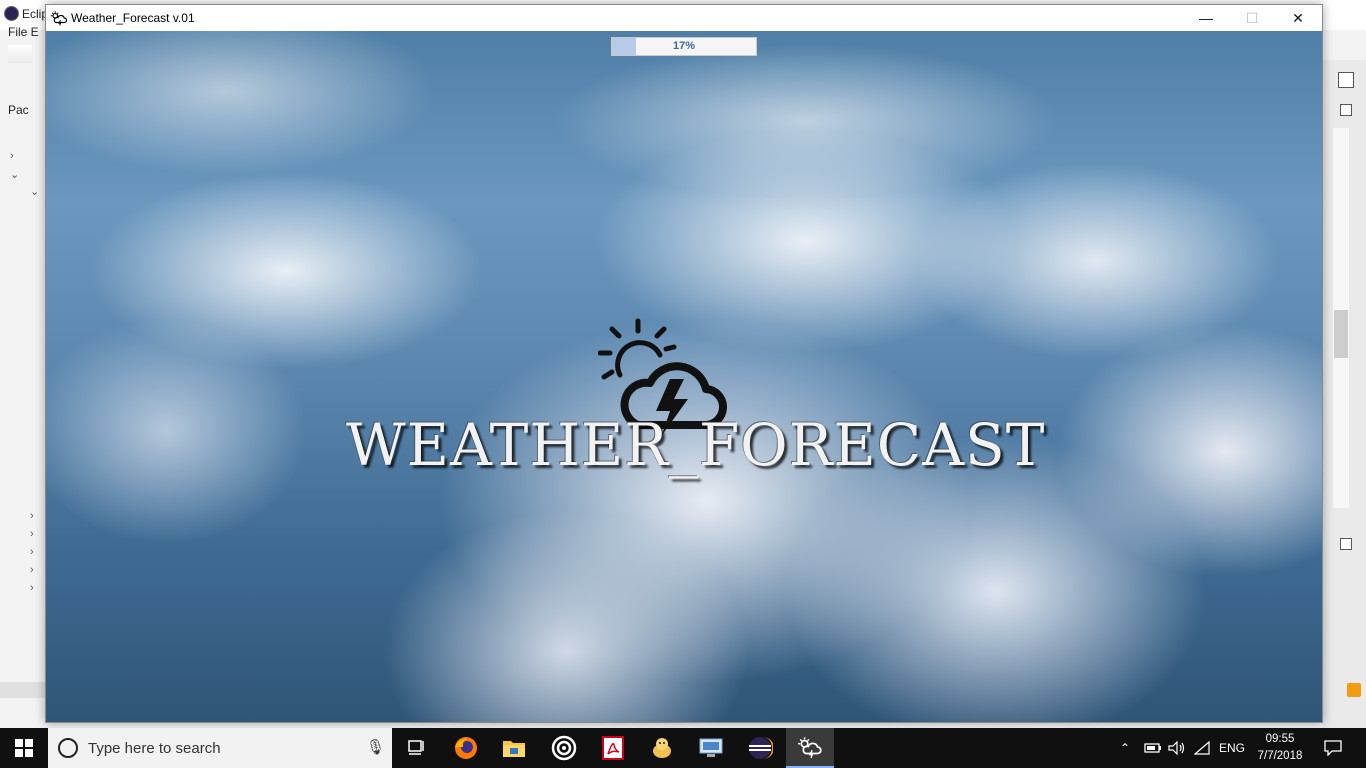 Image resolution: width=1366 pixels, height=768 pixels. I want to click on pdf-icon, so click(613, 748).